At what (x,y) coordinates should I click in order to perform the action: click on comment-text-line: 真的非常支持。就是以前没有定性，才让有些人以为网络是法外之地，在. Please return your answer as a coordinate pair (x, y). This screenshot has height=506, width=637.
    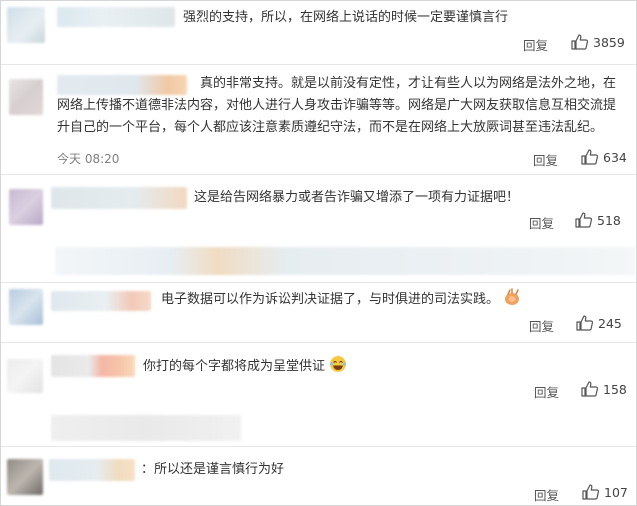
    Looking at the image, I should click on (408, 83).